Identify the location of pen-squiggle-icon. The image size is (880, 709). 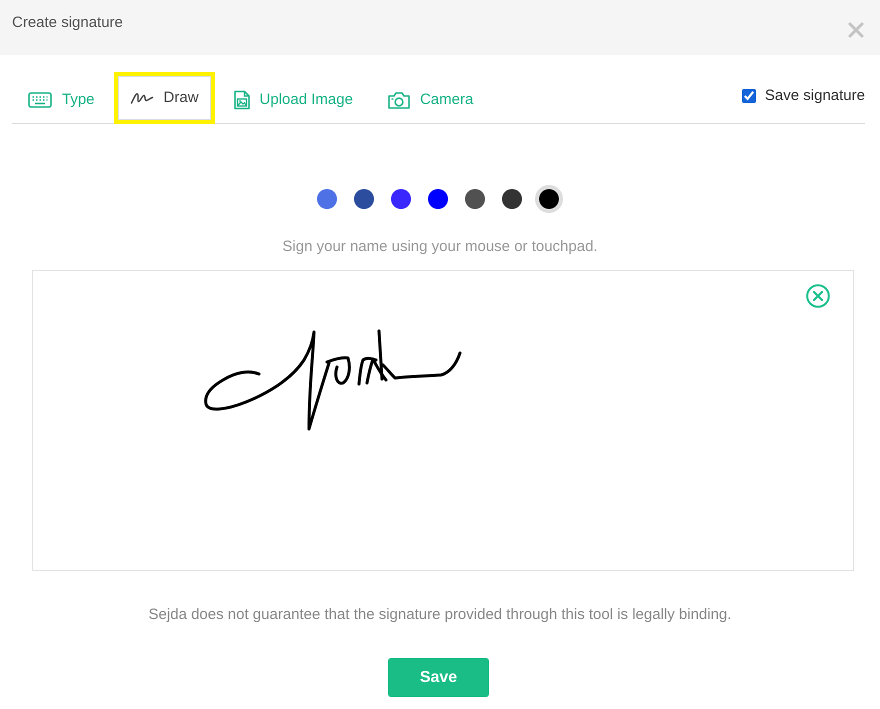
(142, 97).